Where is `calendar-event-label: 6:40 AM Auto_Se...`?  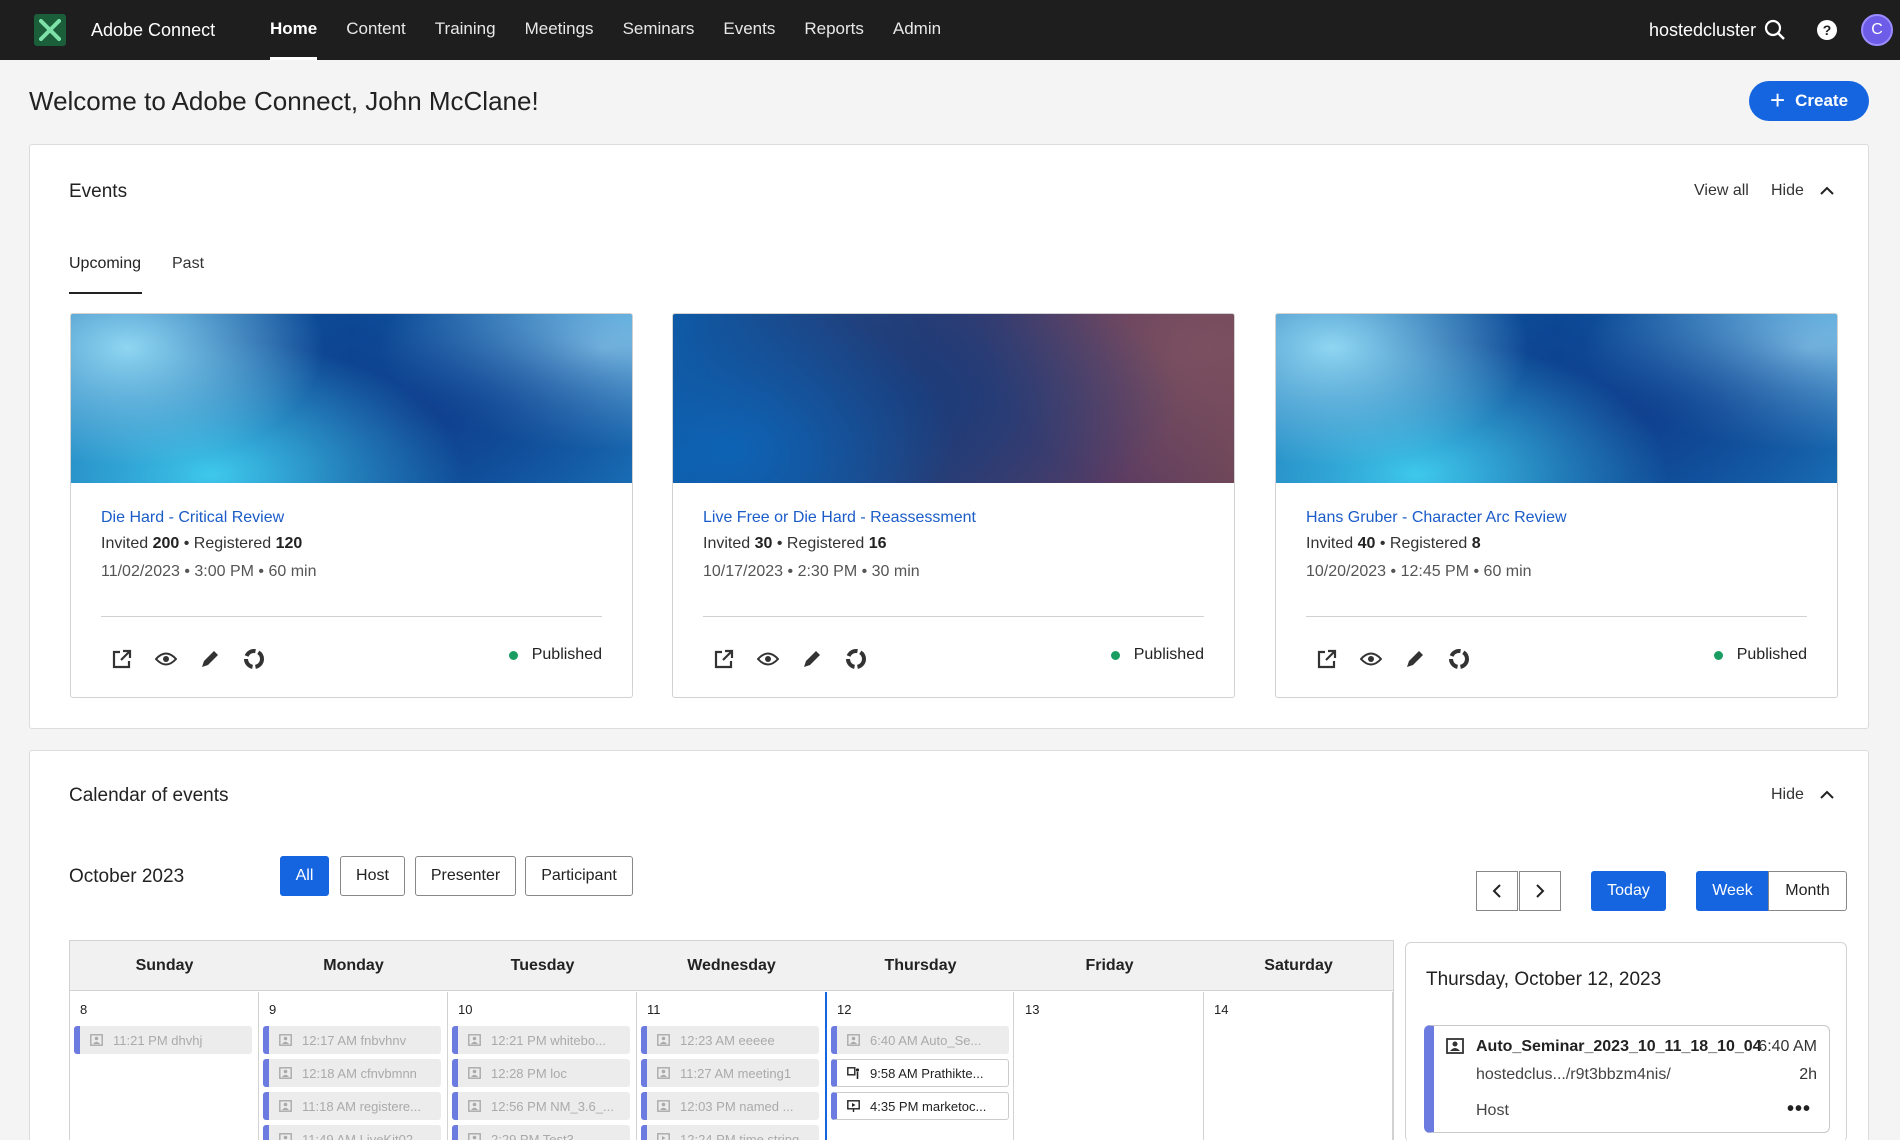 calendar-event-label: 6:40 AM Auto_Se... is located at coordinates (926, 1040).